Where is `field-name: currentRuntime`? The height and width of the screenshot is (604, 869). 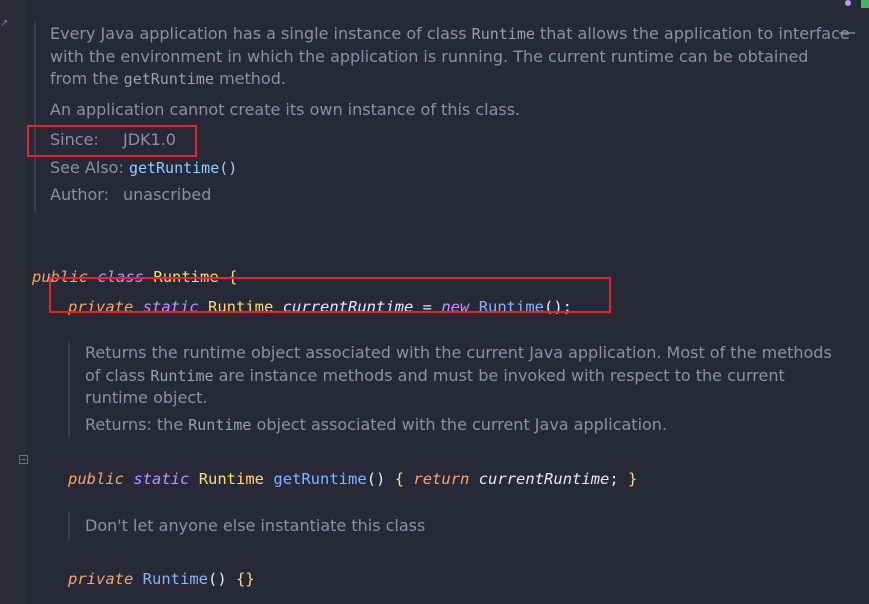 field-name: currentRuntime is located at coordinates (544, 479).